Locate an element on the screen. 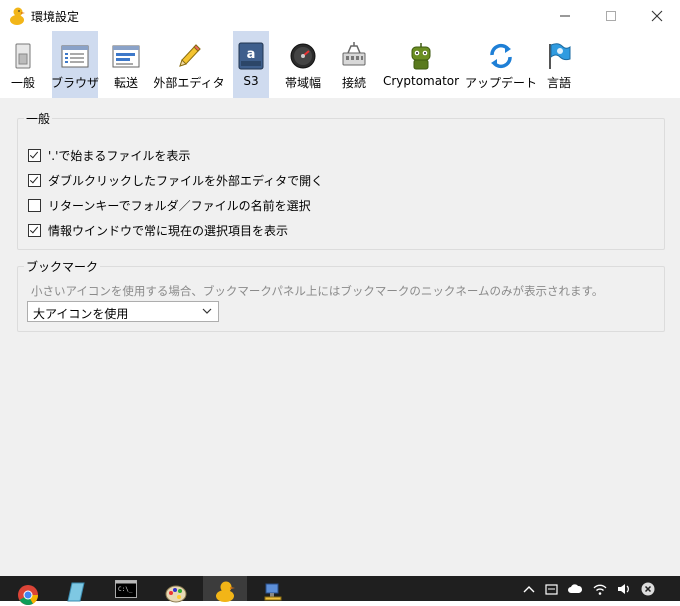 Image resolution: width=680 pixels, height=606 pixels. close-circle-icon is located at coordinates (648, 589).